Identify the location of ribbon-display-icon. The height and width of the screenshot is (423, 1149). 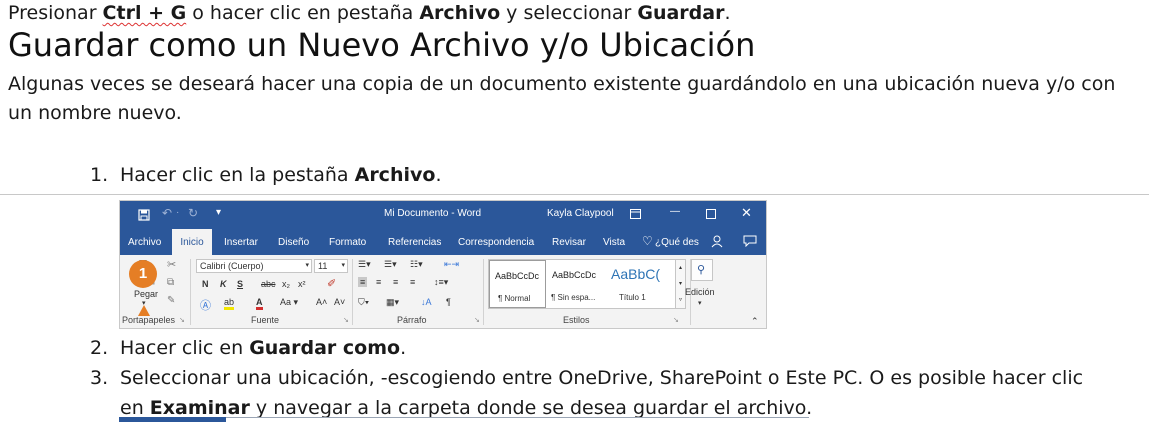
(635, 214).